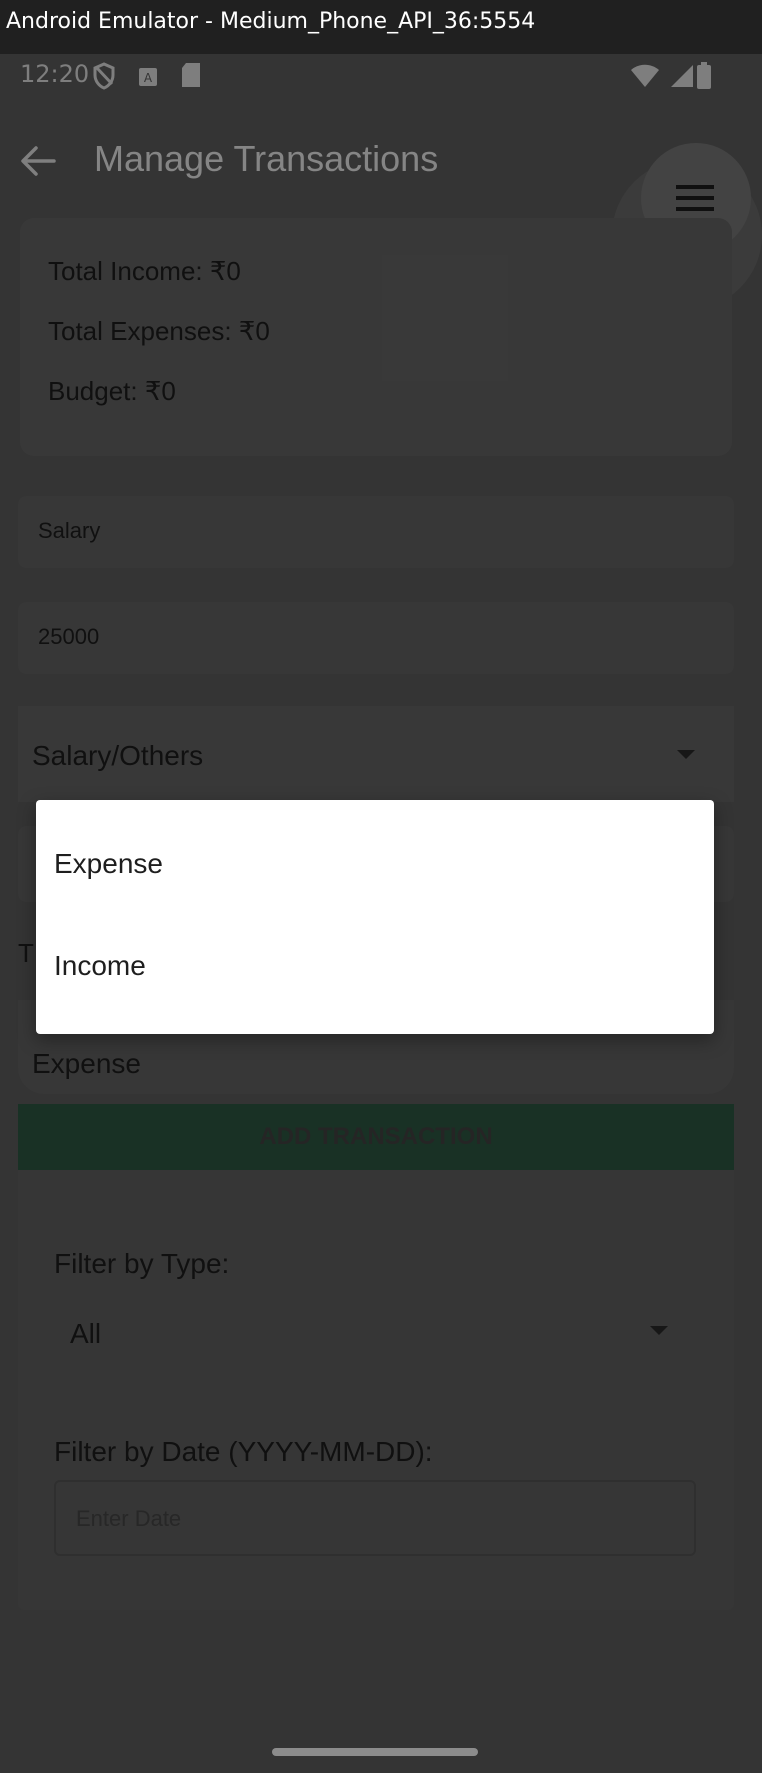  I want to click on type-dropdown-menu: Expense Income, so click(375, 917).